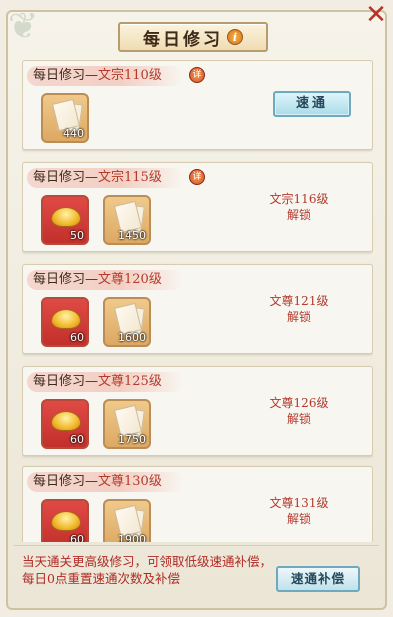  Describe the element at coordinates (299, 207) in the screenshot. I see `unlock-requirement: 文宗116级 解锁` at that location.